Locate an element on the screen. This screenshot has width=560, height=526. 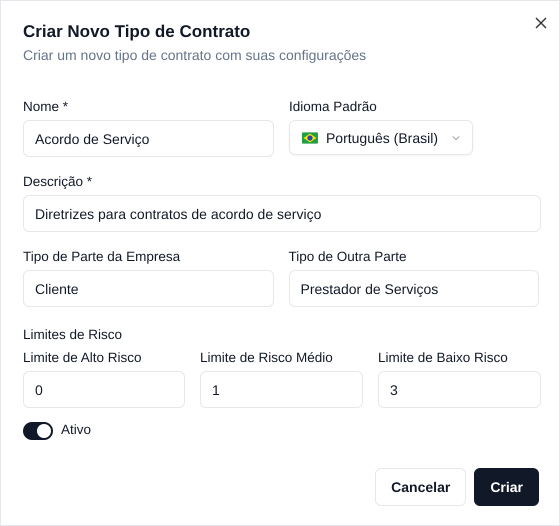
field-label: Limite de Baixo Risco is located at coordinates (443, 358).